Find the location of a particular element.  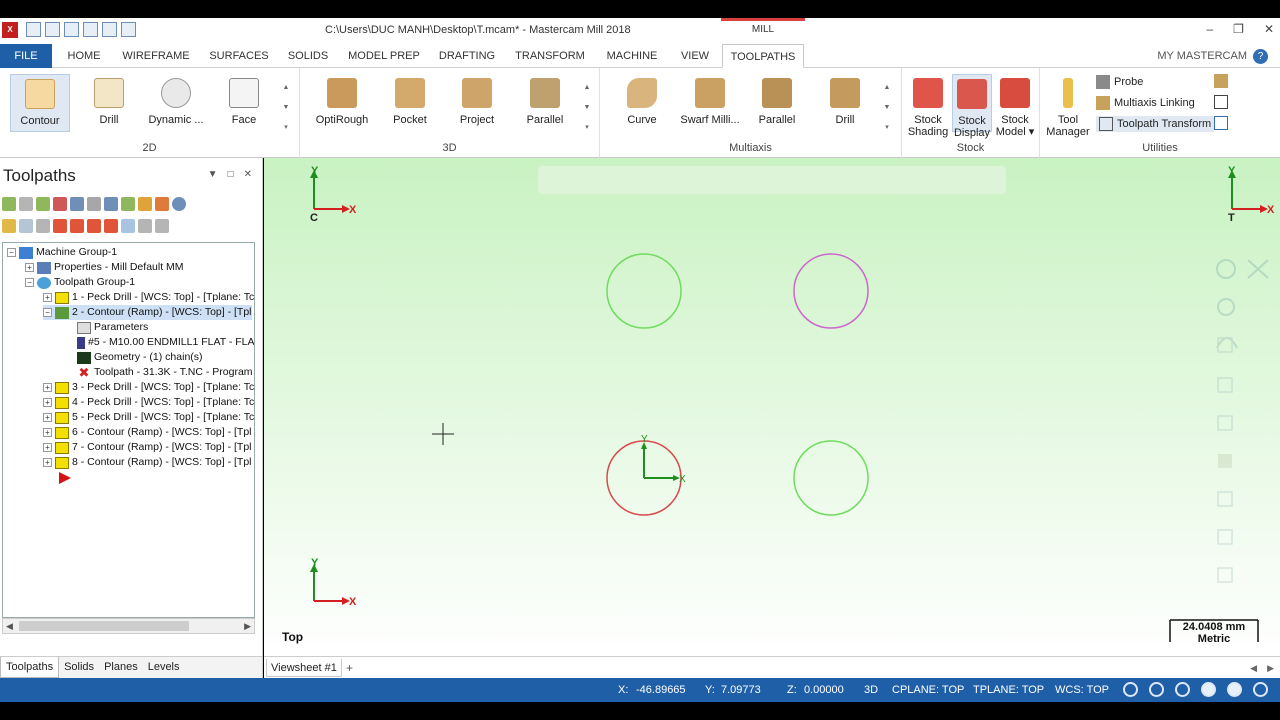

tab-toolpaths-panel: Toolpaths is located at coordinates (30, 667).